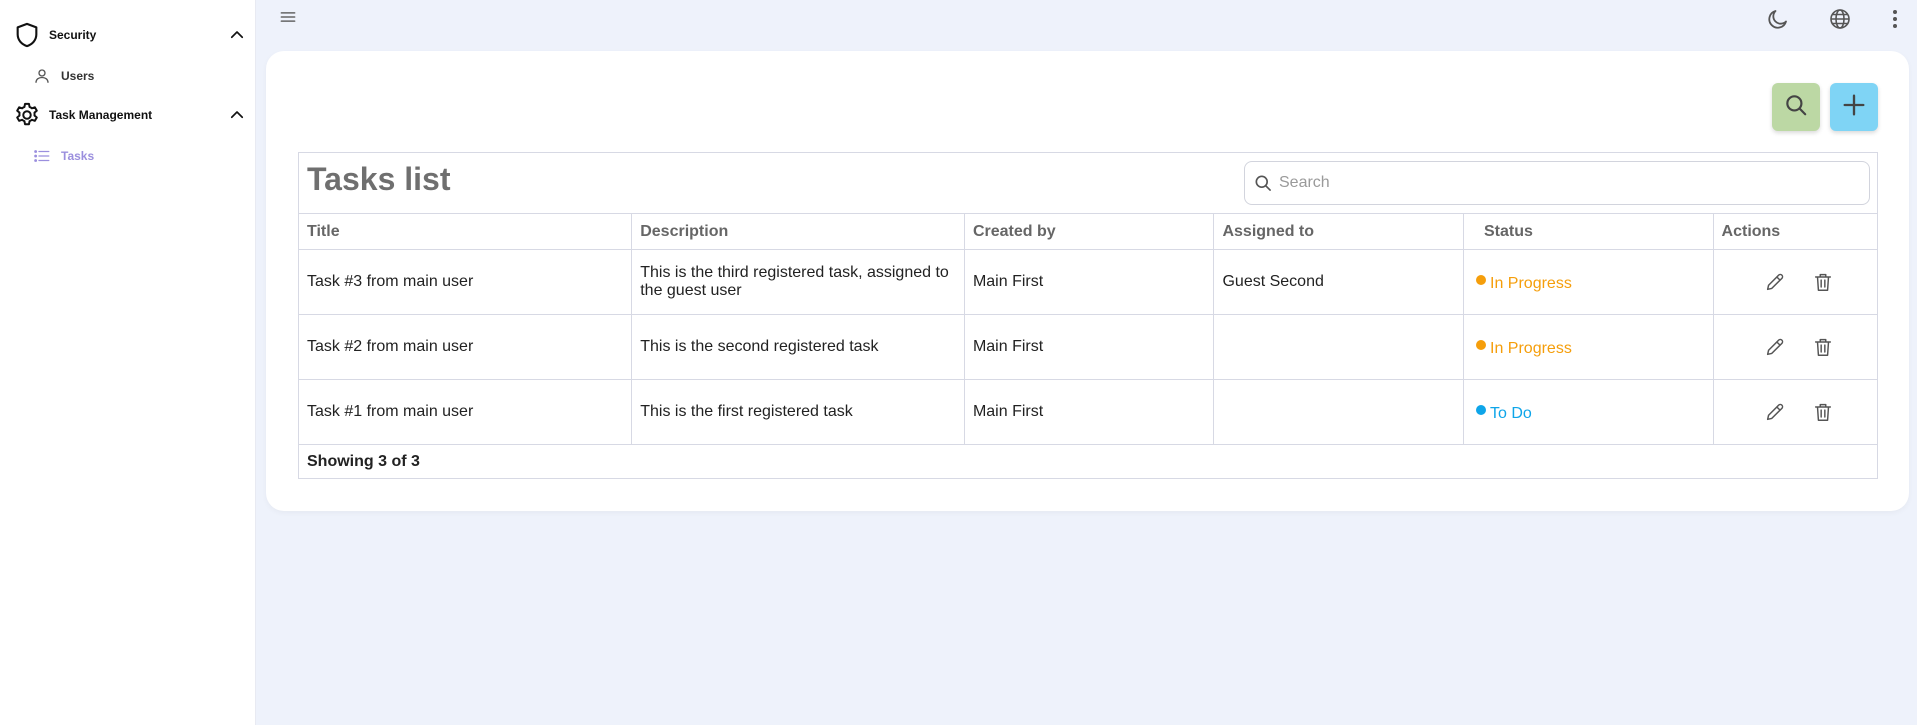 This screenshot has height=725, width=1917. What do you see at coordinates (1088, 462) in the screenshot?
I see `table-footer-row: Showing 3 of 3` at bounding box center [1088, 462].